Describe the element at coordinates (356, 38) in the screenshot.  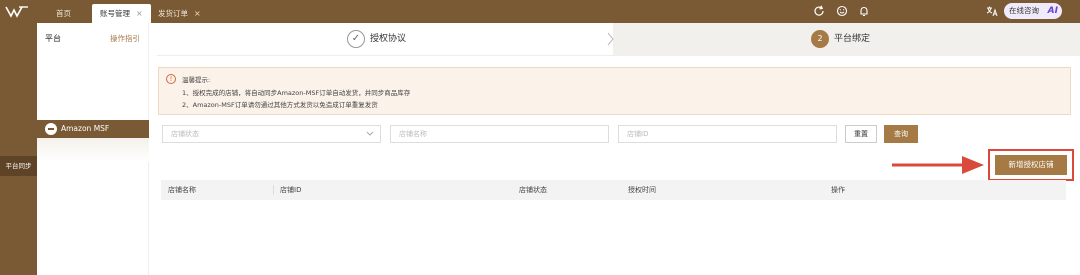
I see `check-circle-icon: ✓` at that location.